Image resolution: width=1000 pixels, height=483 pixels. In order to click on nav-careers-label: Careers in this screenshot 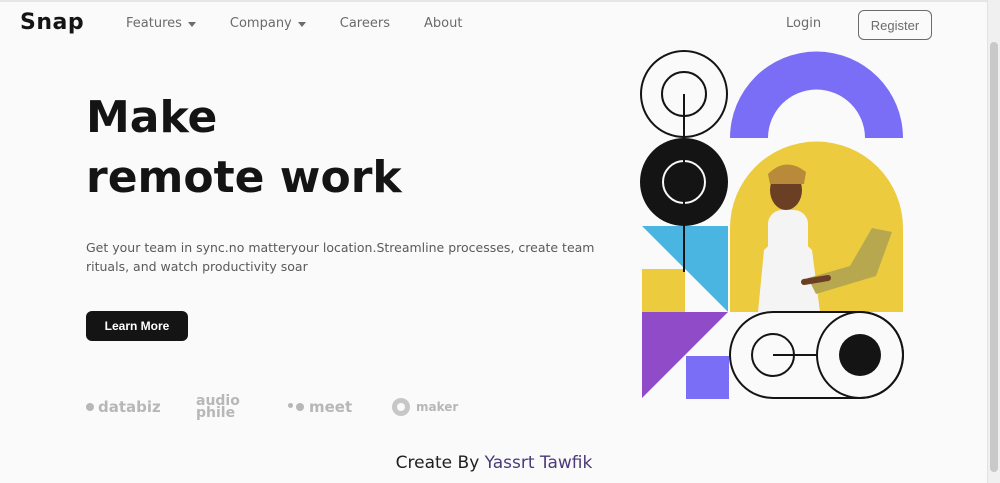, I will do `click(364, 23)`.